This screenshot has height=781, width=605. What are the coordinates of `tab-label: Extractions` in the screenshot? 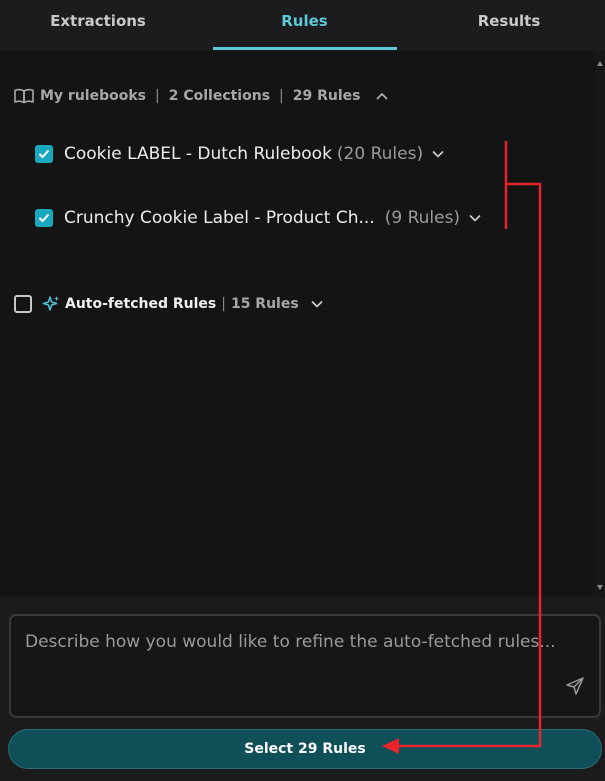 It's located at (98, 21).